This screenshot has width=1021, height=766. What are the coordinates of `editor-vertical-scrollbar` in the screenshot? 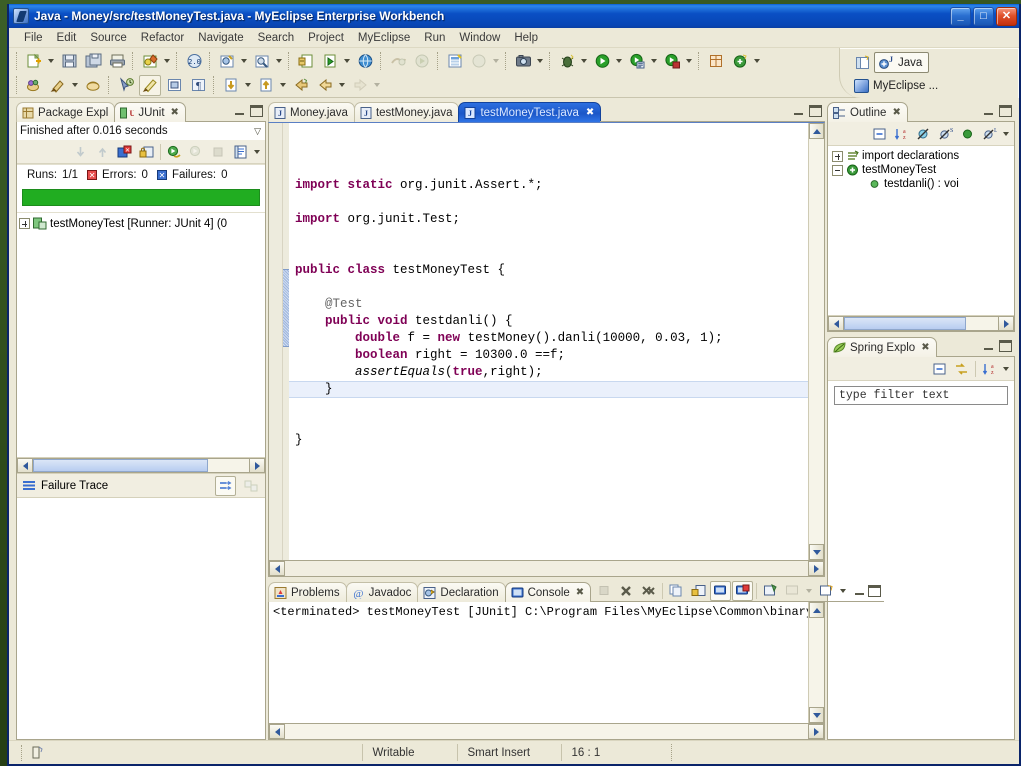 It's located at (816, 341).